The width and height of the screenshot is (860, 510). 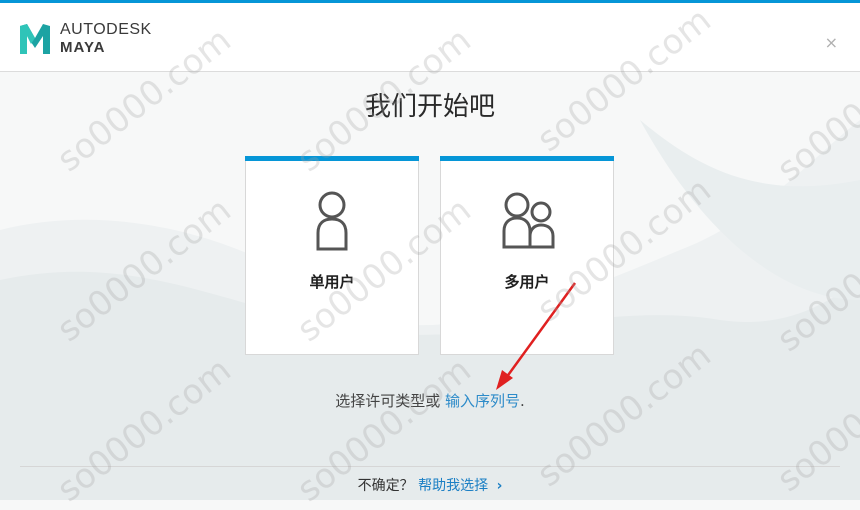 What do you see at coordinates (500, 486) in the screenshot?
I see `chevron-right-icon: ›` at bounding box center [500, 486].